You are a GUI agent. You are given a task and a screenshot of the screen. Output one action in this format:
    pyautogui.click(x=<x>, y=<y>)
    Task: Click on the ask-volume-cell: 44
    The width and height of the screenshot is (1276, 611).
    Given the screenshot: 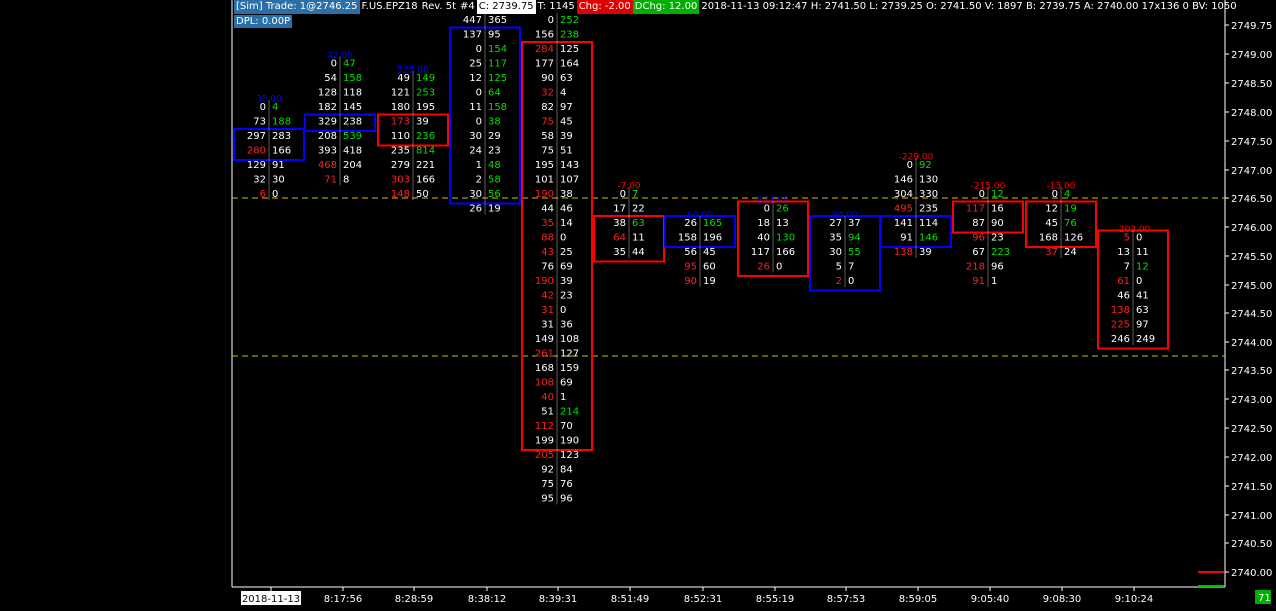 What is the action you would take?
    pyautogui.click(x=638, y=252)
    